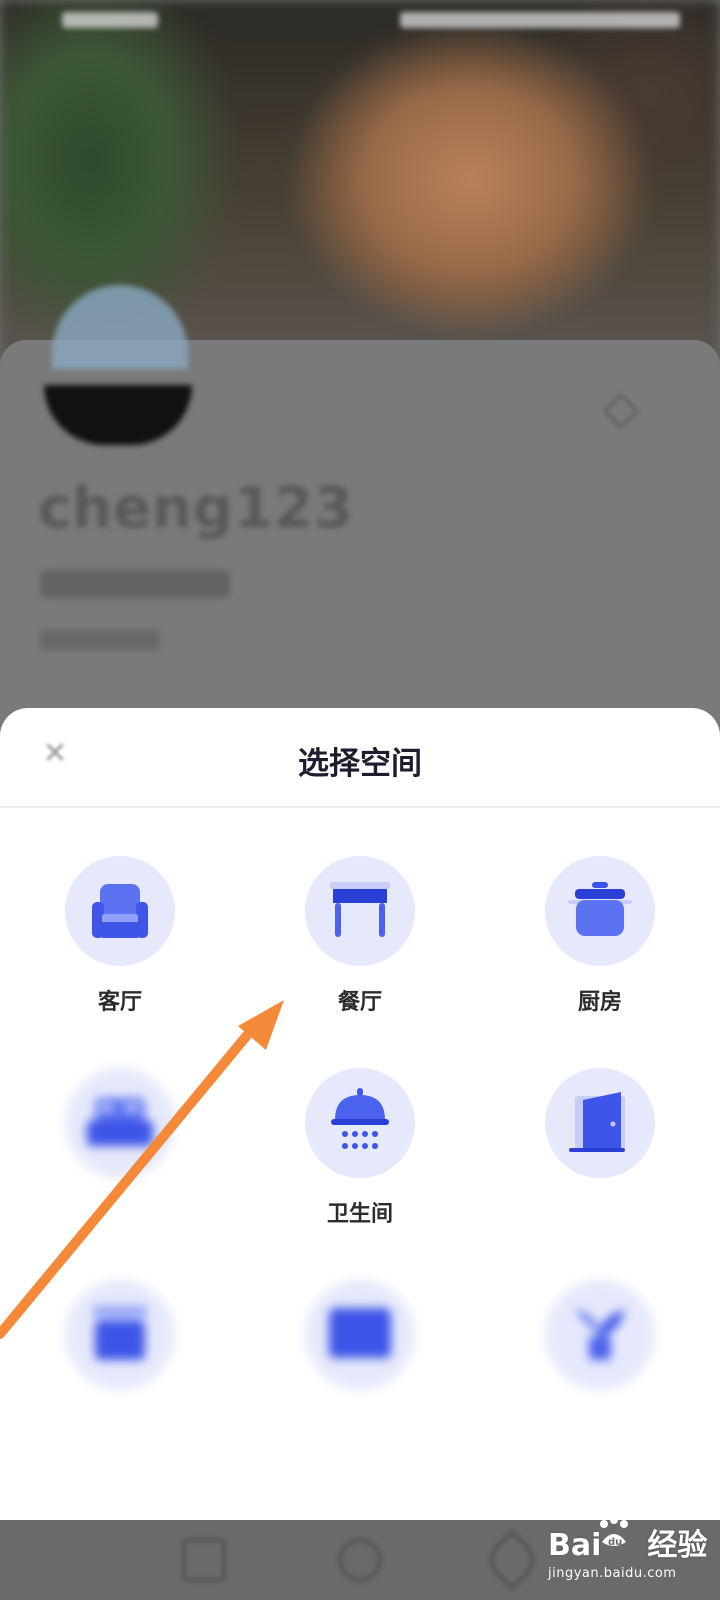 The height and width of the screenshot is (1600, 720). Describe the element at coordinates (360, 24) in the screenshot. I see `status-bar` at that location.